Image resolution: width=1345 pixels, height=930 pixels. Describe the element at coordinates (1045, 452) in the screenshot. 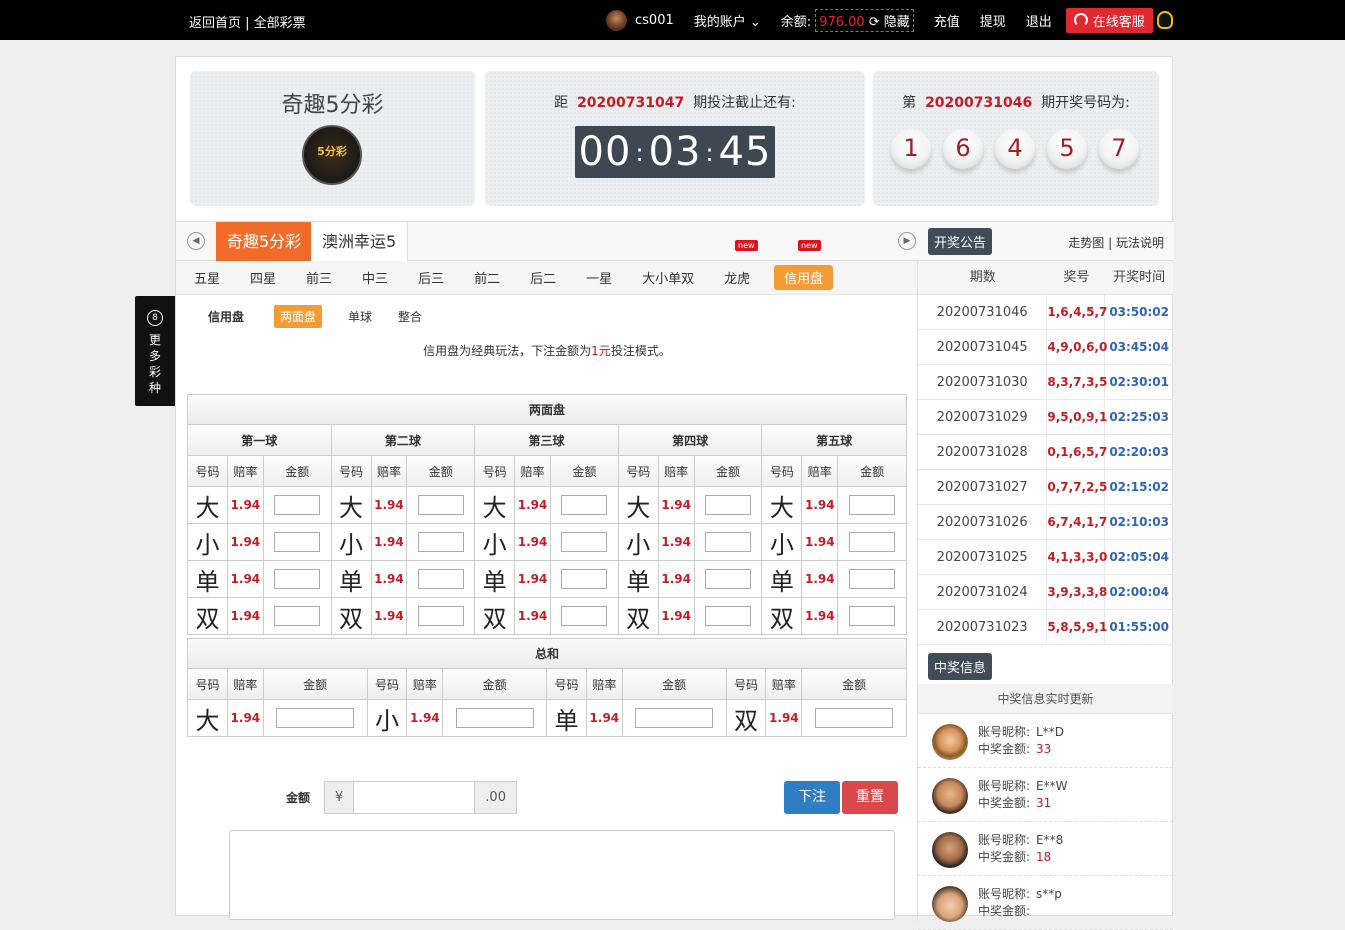

I see `history-row: 20200731028 0,1,6,5,7 02:20:03` at that location.